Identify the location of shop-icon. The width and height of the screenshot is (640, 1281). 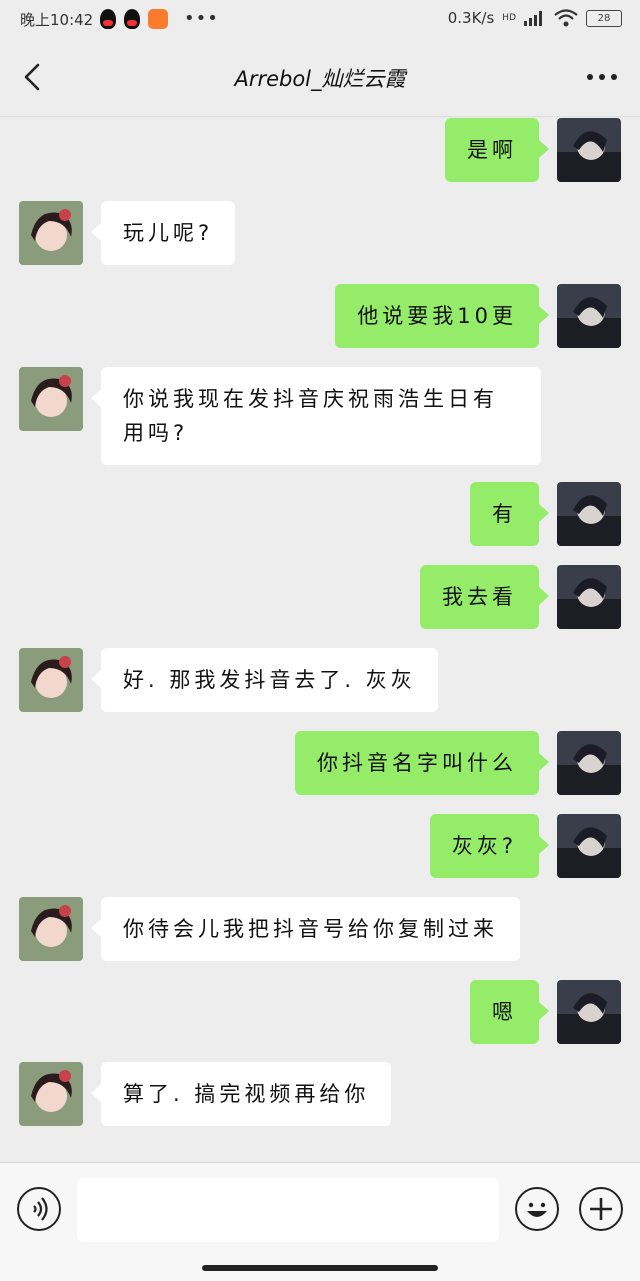
(158, 18).